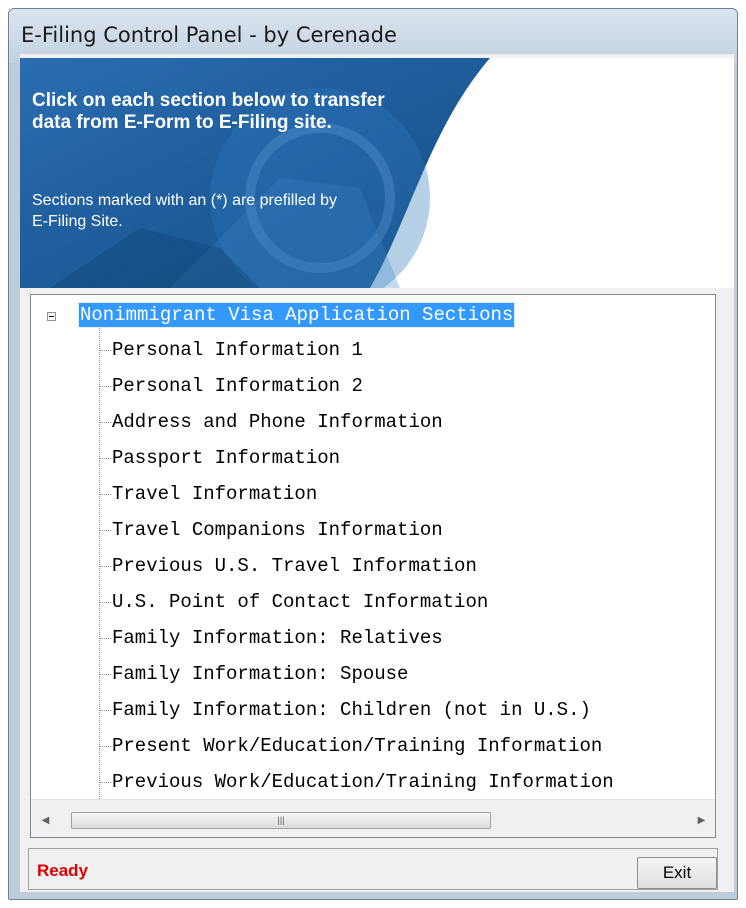  I want to click on tree-item-label: Personal Information 1, so click(237, 350).